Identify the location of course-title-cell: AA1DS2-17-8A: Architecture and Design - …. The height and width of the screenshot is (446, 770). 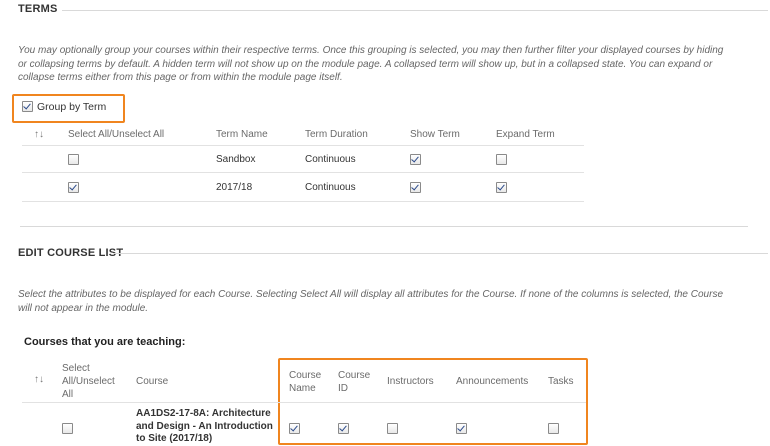
(204, 426).